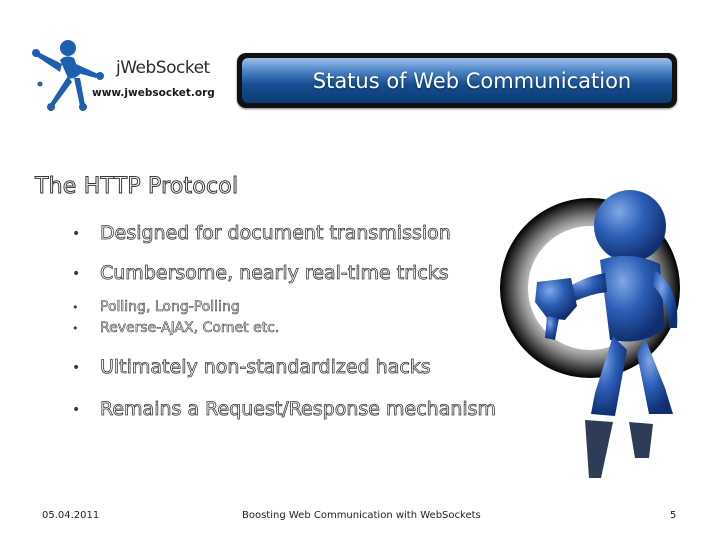 The image size is (720, 540). Describe the element at coordinates (265, 367) in the screenshot. I see `bullet-item: Ultimately non-standardized hacks` at that location.